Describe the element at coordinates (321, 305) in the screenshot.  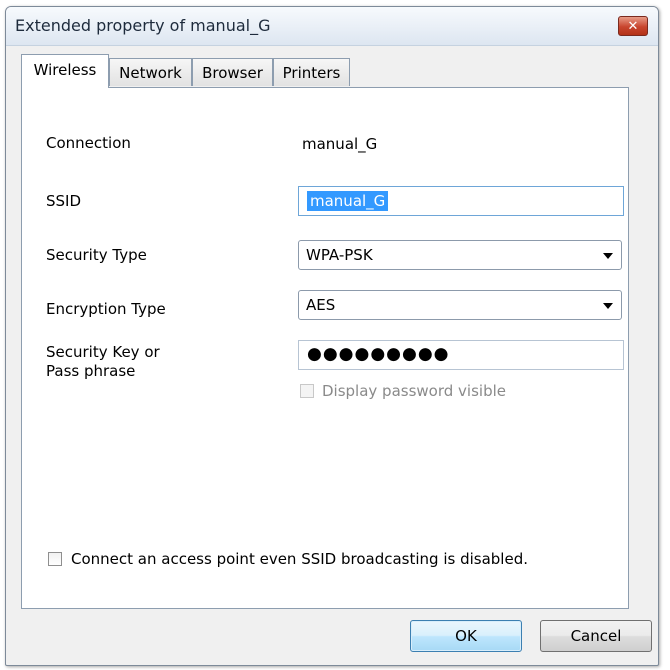
I see `encryption-type-value: AES` at that location.